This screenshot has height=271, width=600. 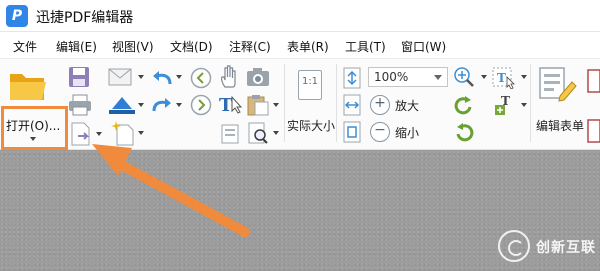 What do you see at coordinates (85, 18) in the screenshot?
I see `app-title: 迅捷PDF编辑器` at bounding box center [85, 18].